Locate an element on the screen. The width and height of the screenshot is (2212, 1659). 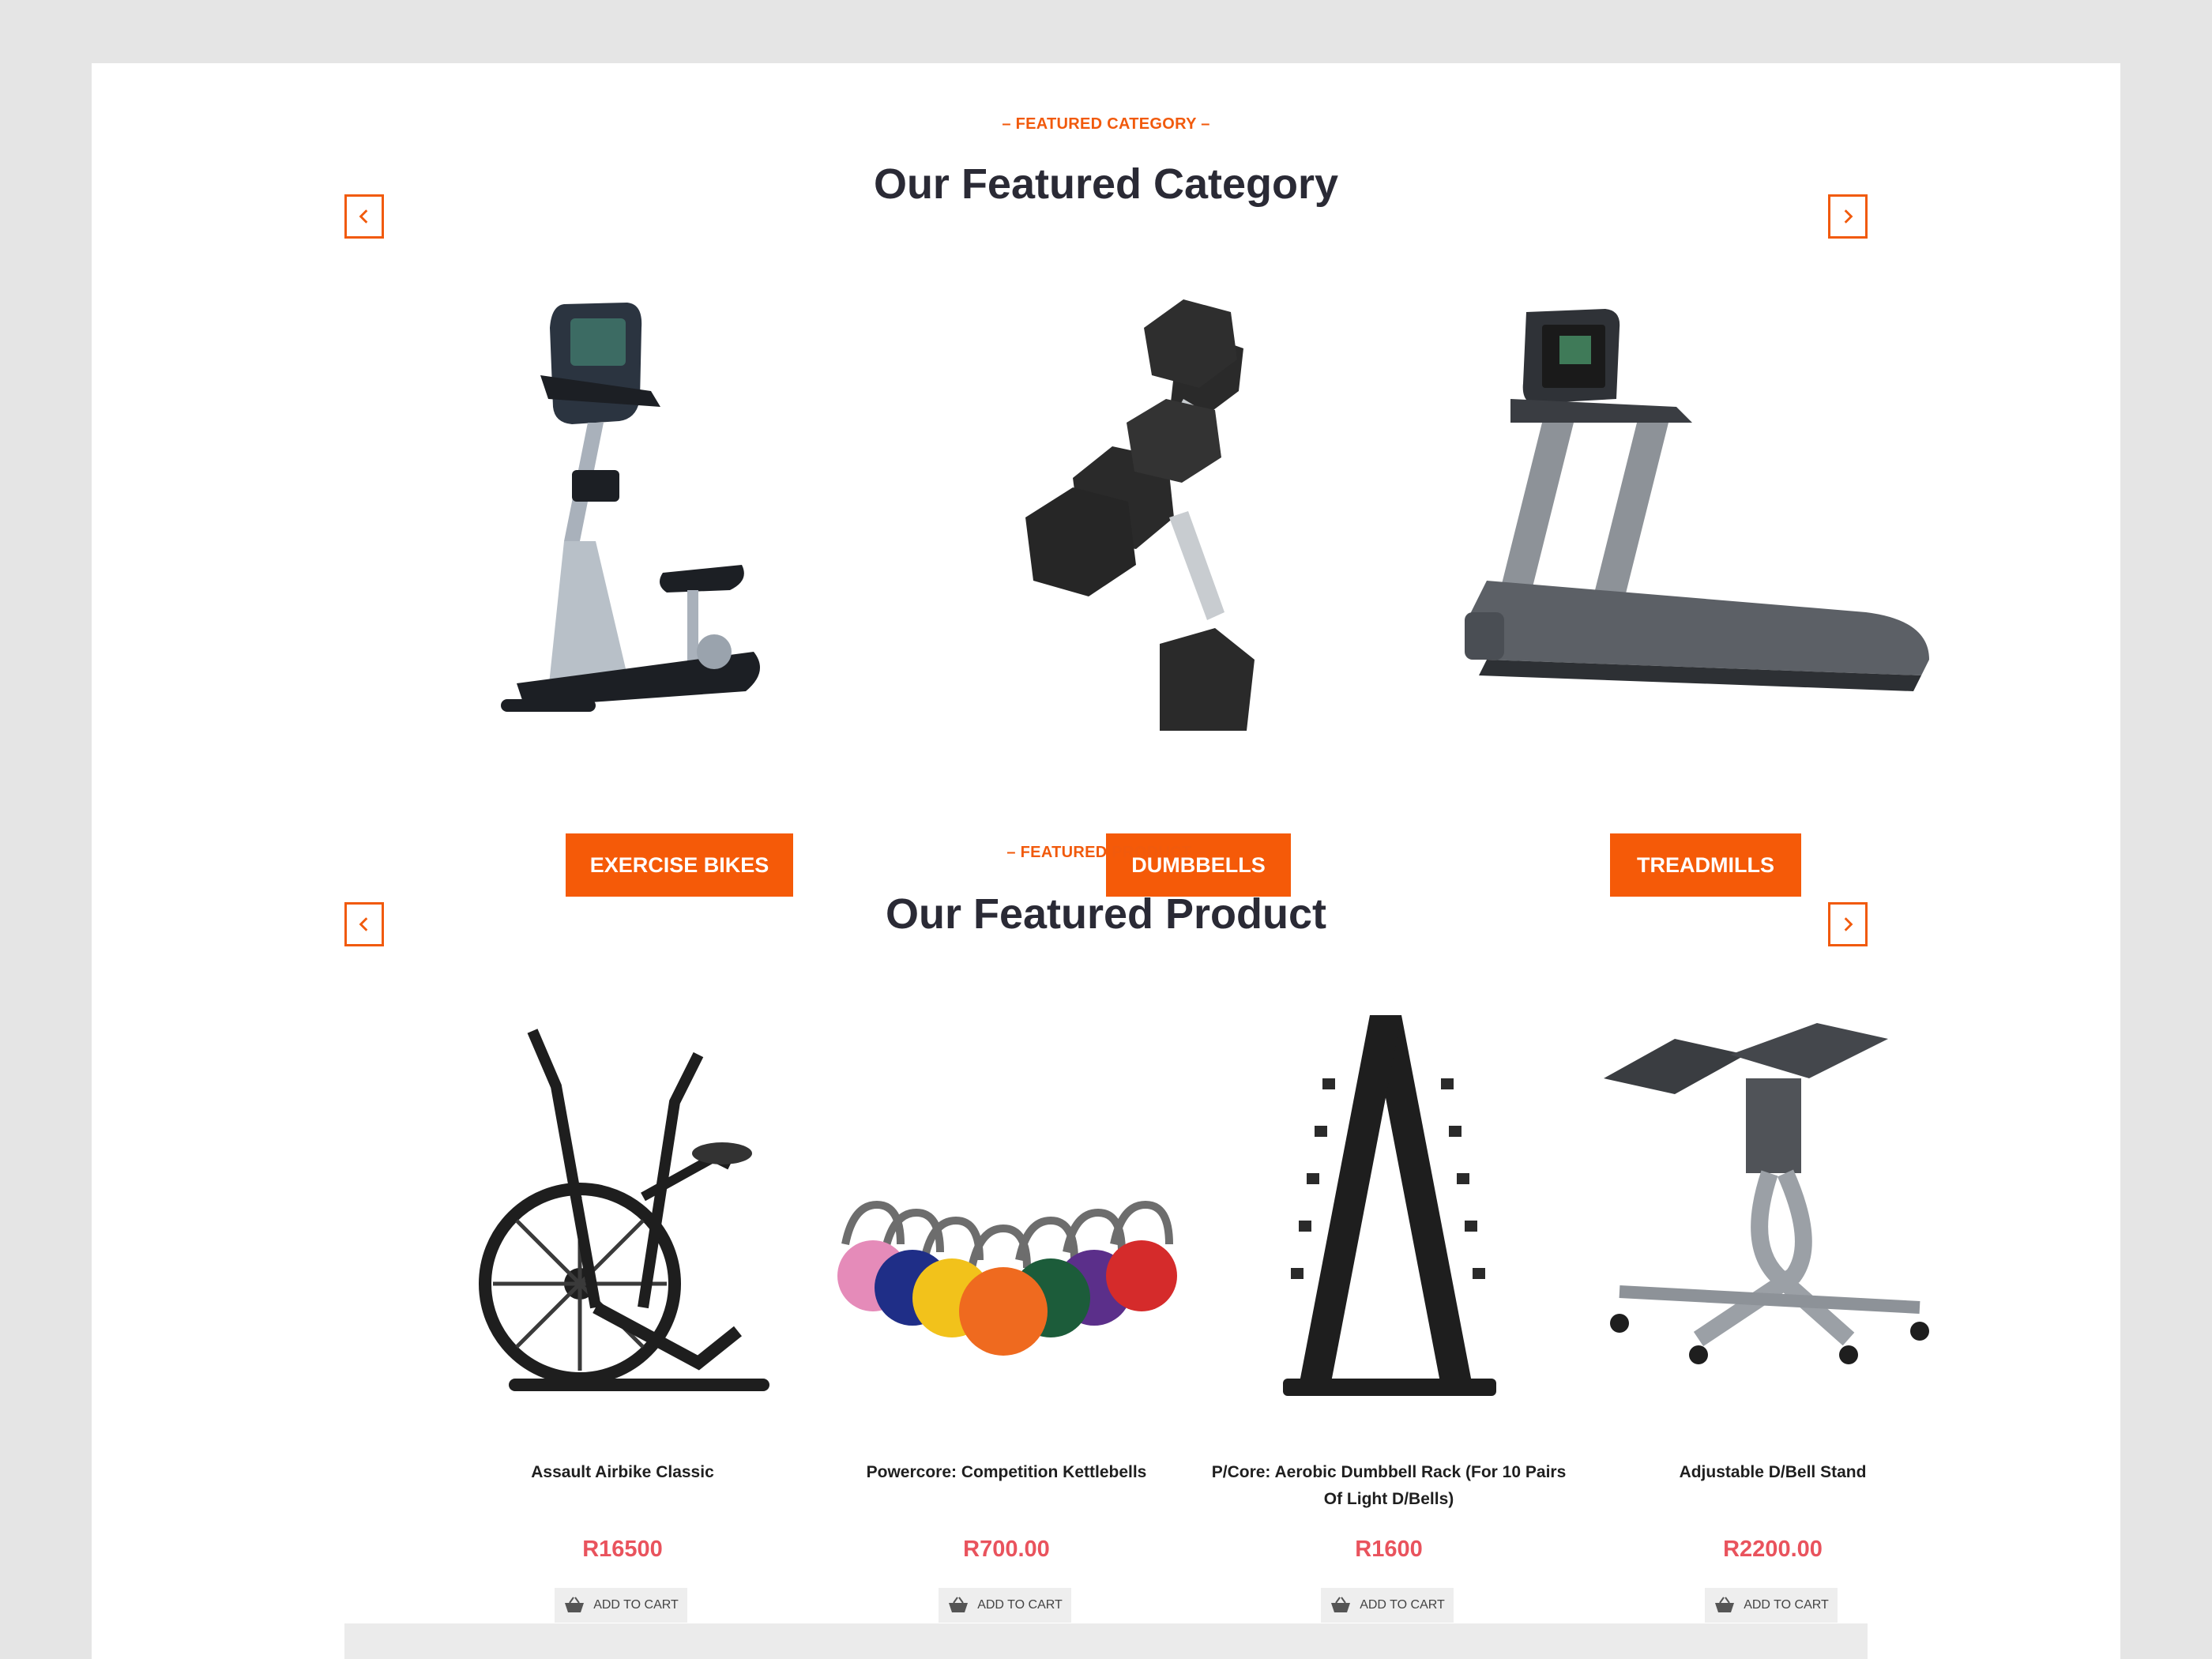
category-eyebrow: – FEATURED CATEGORY – is located at coordinates (1106, 124).